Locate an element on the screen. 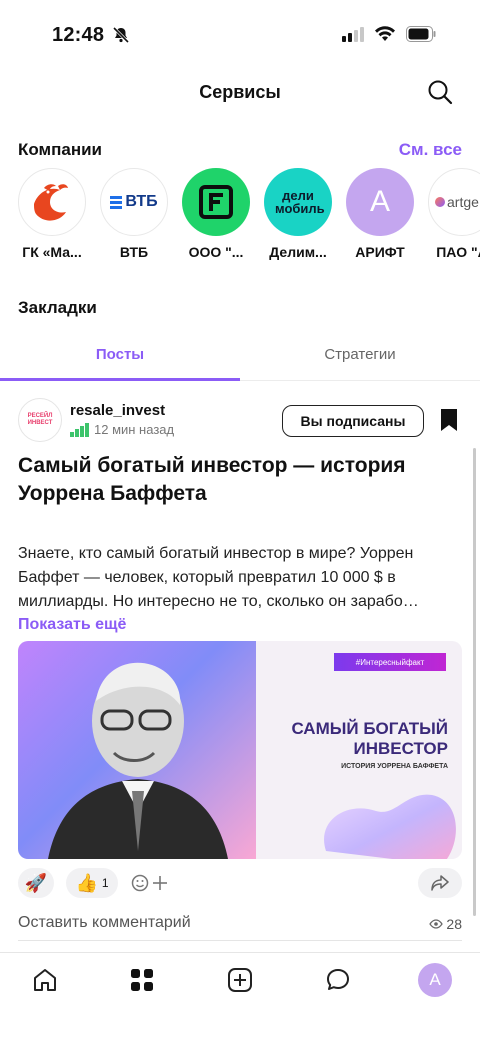  reaction-count: 1 is located at coordinates (105, 883).